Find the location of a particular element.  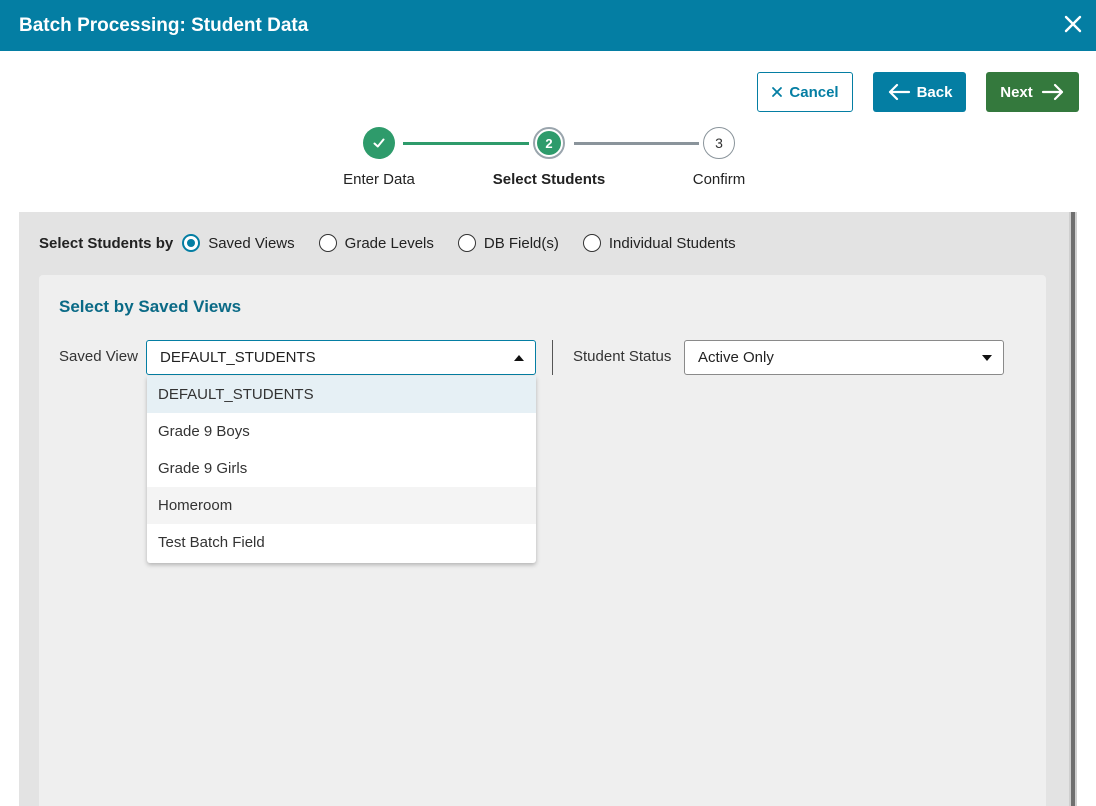

radio-selected-icon is located at coordinates (191, 243).